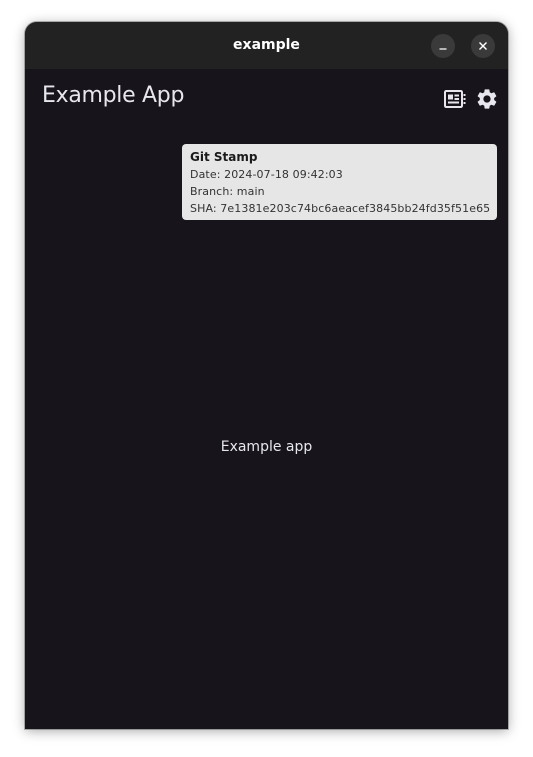  What do you see at coordinates (224, 157) in the screenshot?
I see `tooltip-title: Git Stamp` at bounding box center [224, 157].